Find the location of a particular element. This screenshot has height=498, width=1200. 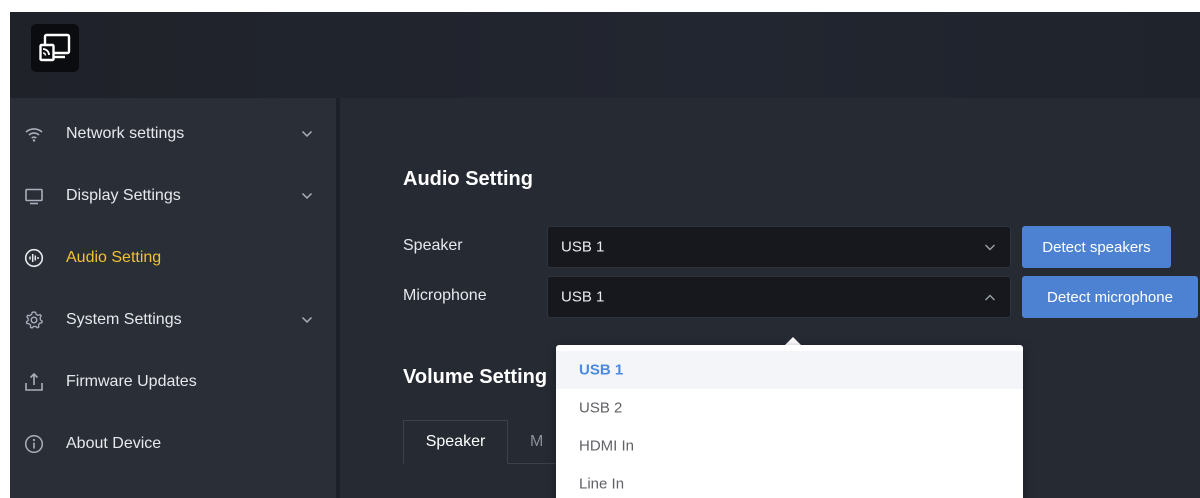

sidebar-item-display-settings: Display Settings is located at coordinates (173, 196).